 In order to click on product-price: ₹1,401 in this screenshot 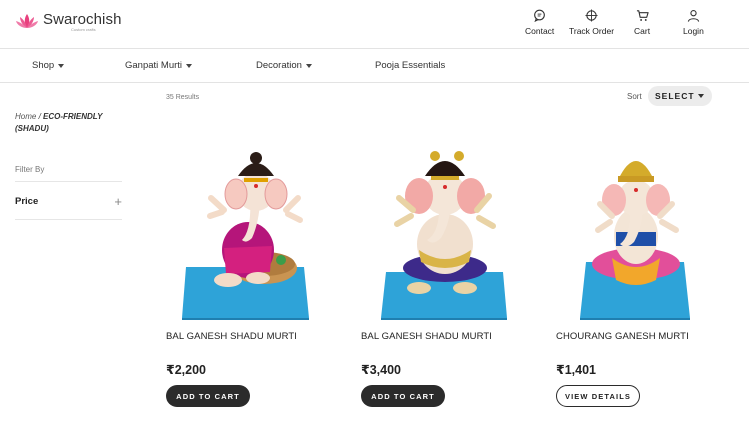, I will do `click(576, 370)`.